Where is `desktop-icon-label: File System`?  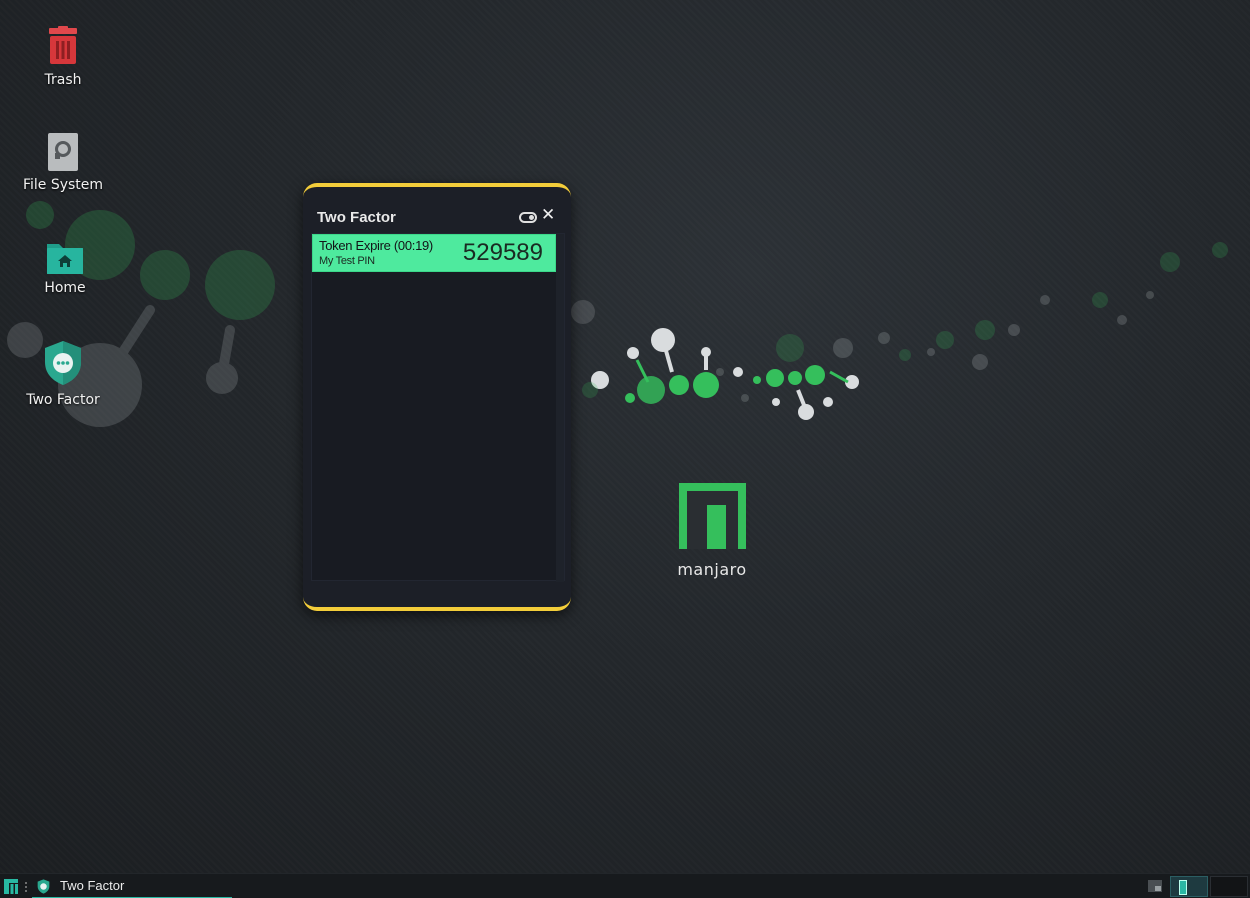 desktop-icon-label: File System is located at coordinates (63, 185).